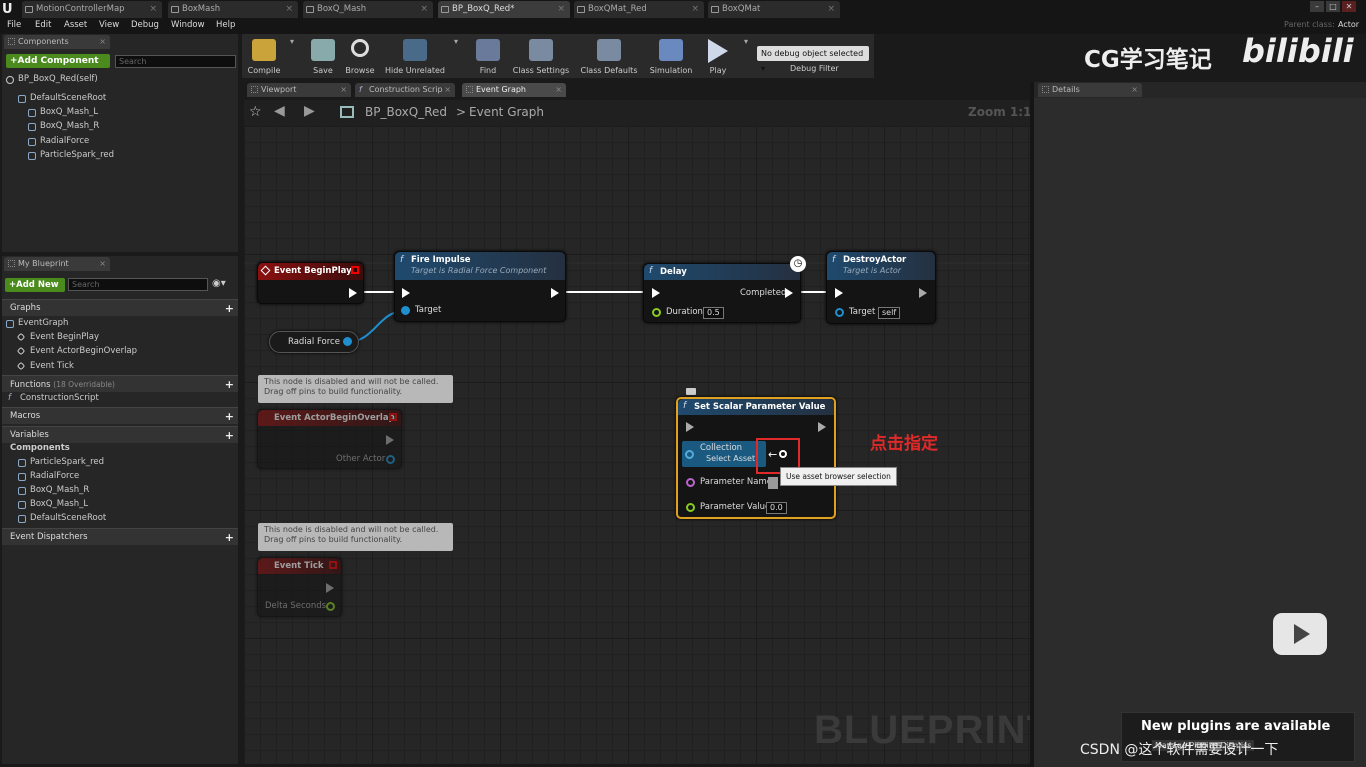  I want to click on param-name-pin, so click(690, 482).